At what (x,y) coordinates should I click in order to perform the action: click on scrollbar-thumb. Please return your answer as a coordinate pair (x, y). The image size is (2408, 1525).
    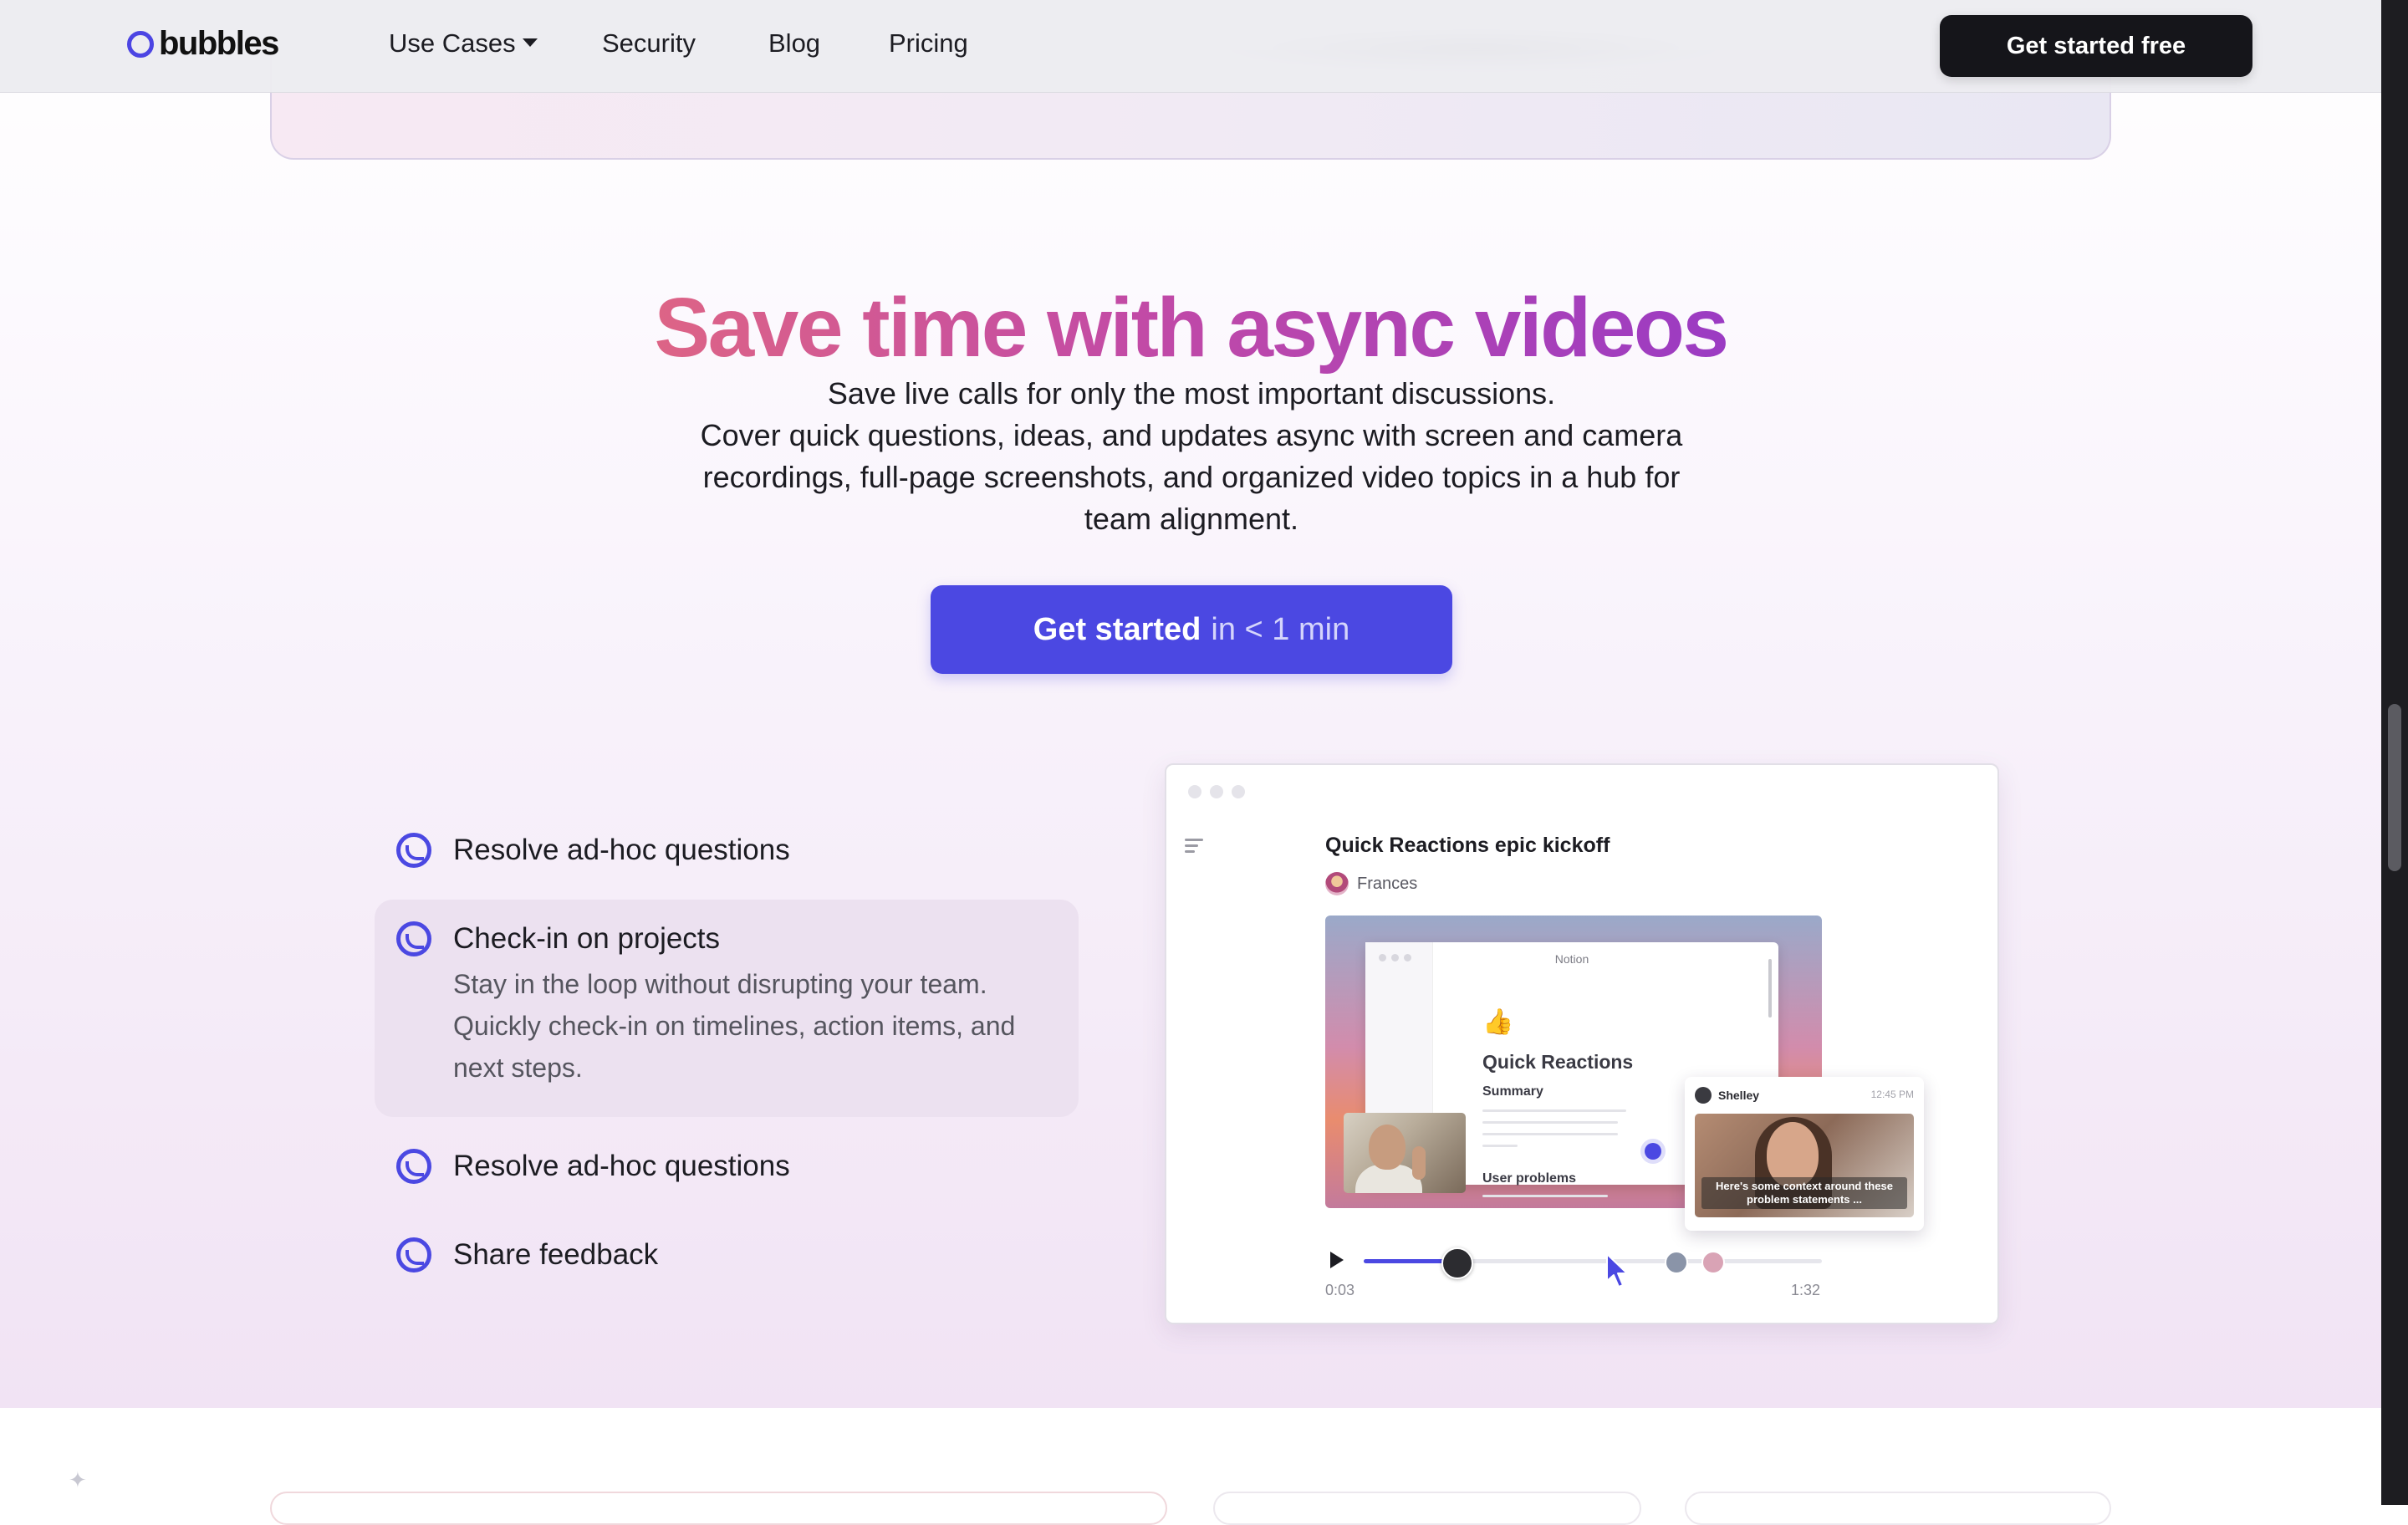
    Looking at the image, I should click on (2394, 787).